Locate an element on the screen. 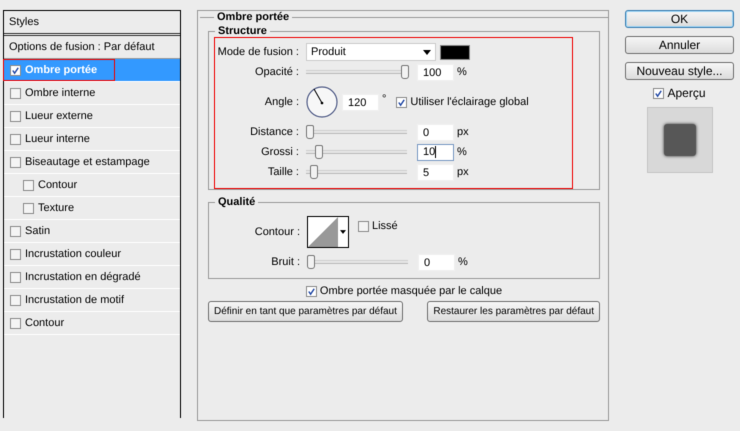 This screenshot has height=431, width=740. field-label: Bruit : is located at coordinates (285, 262).